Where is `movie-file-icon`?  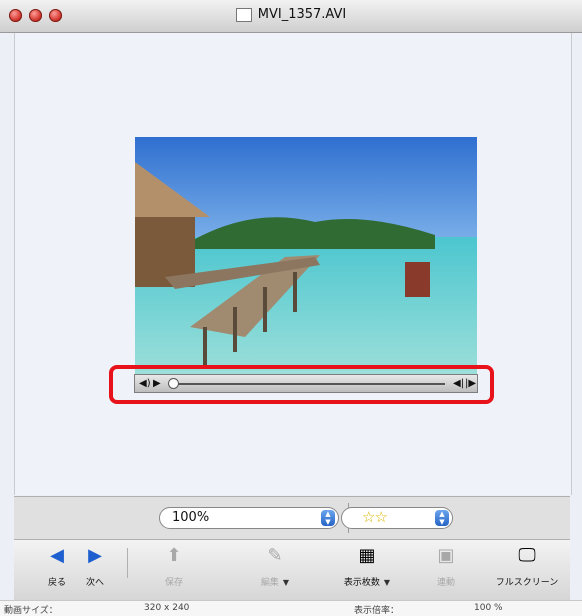 movie-file-icon is located at coordinates (243, 14).